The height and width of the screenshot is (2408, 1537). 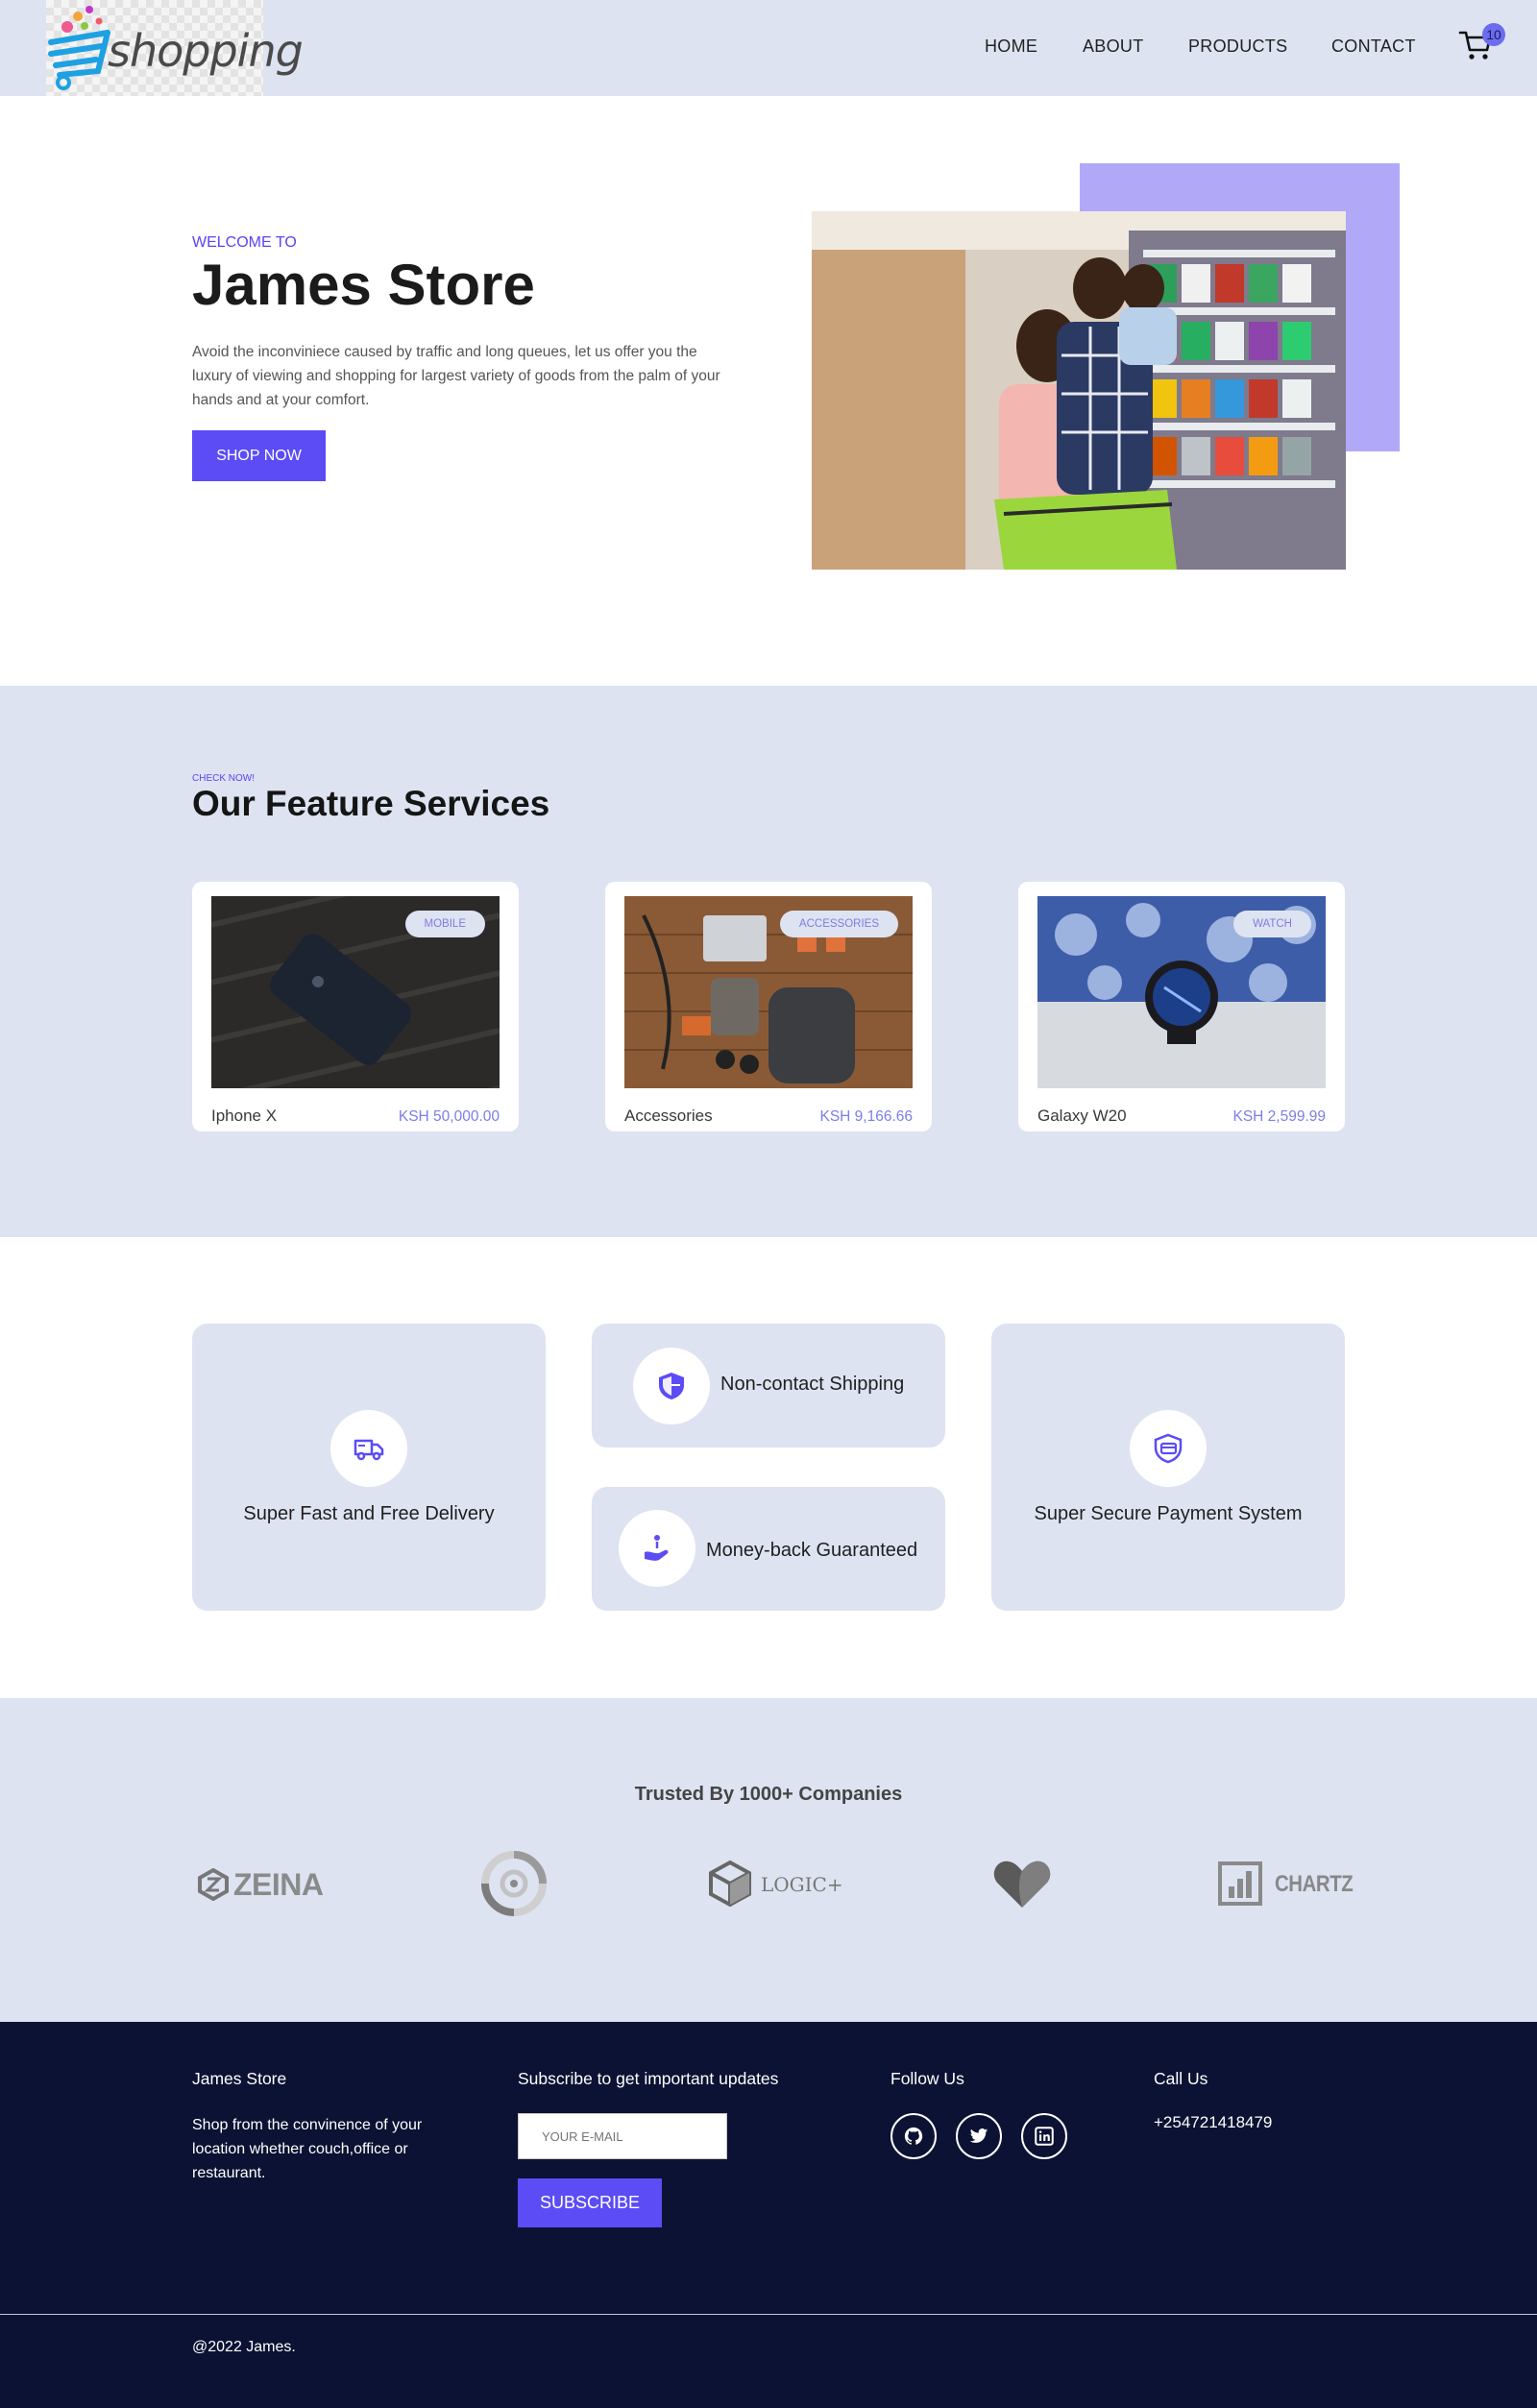 What do you see at coordinates (369, 1513) in the screenshot?
I see `service-label: Super Fast and Free Delivery` at bounding box center [369, 1513].